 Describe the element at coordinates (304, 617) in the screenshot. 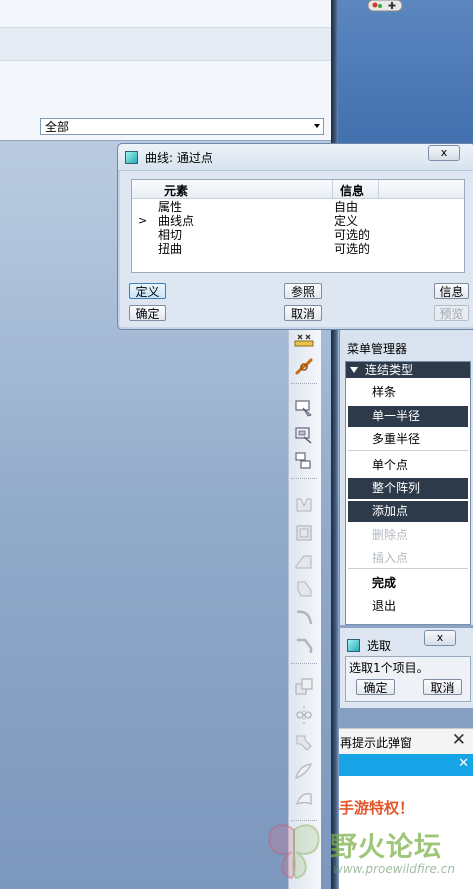

I see `round-icon` at that location.